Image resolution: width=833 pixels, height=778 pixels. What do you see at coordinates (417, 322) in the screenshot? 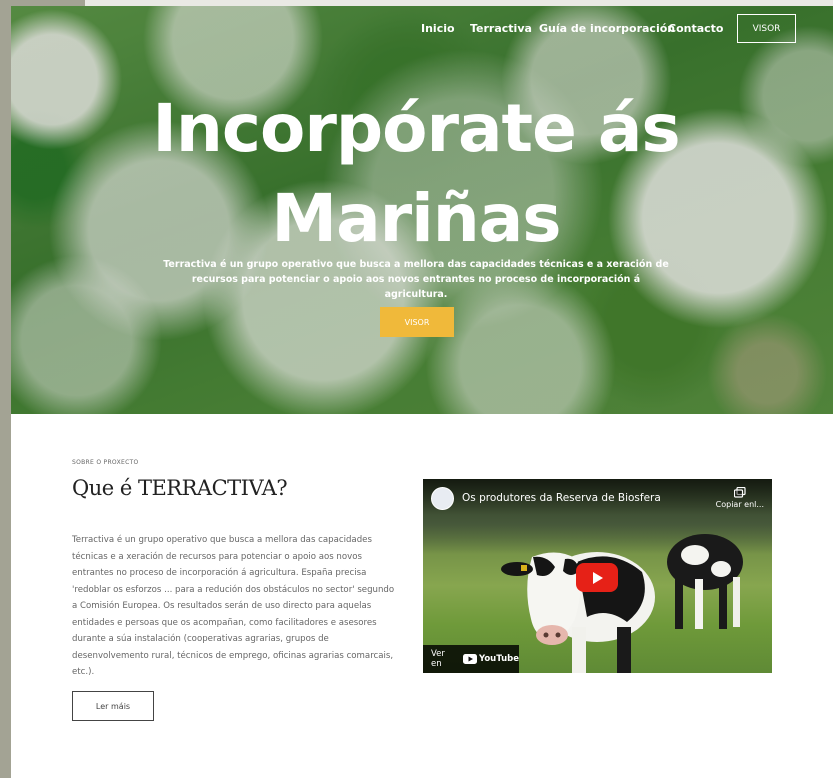
I see `hero-visor-button: VISOR` at bounding box center [417, 322].